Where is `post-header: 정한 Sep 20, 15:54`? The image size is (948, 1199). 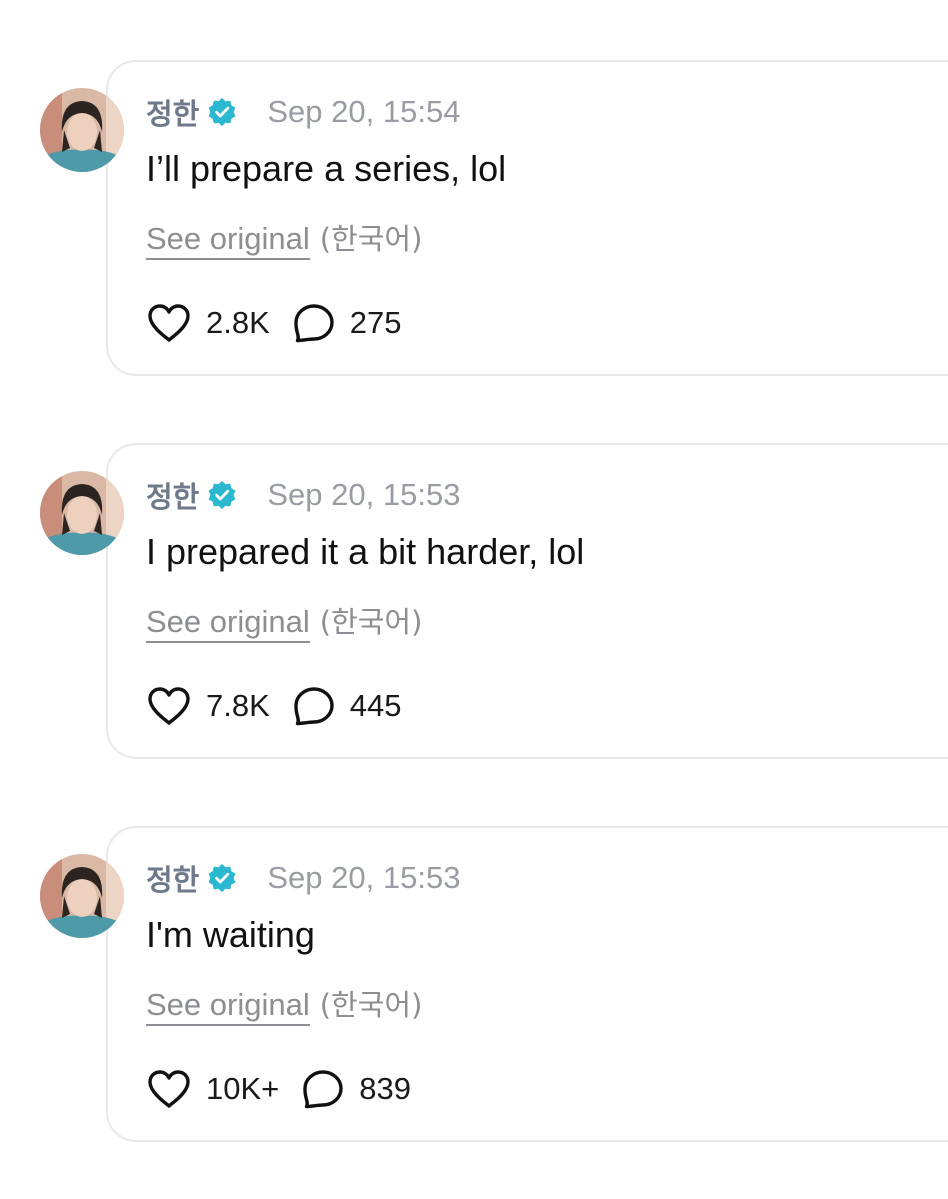 post-header: 정한 Sep 20, 15:54 is located at coordinates (303, 112).